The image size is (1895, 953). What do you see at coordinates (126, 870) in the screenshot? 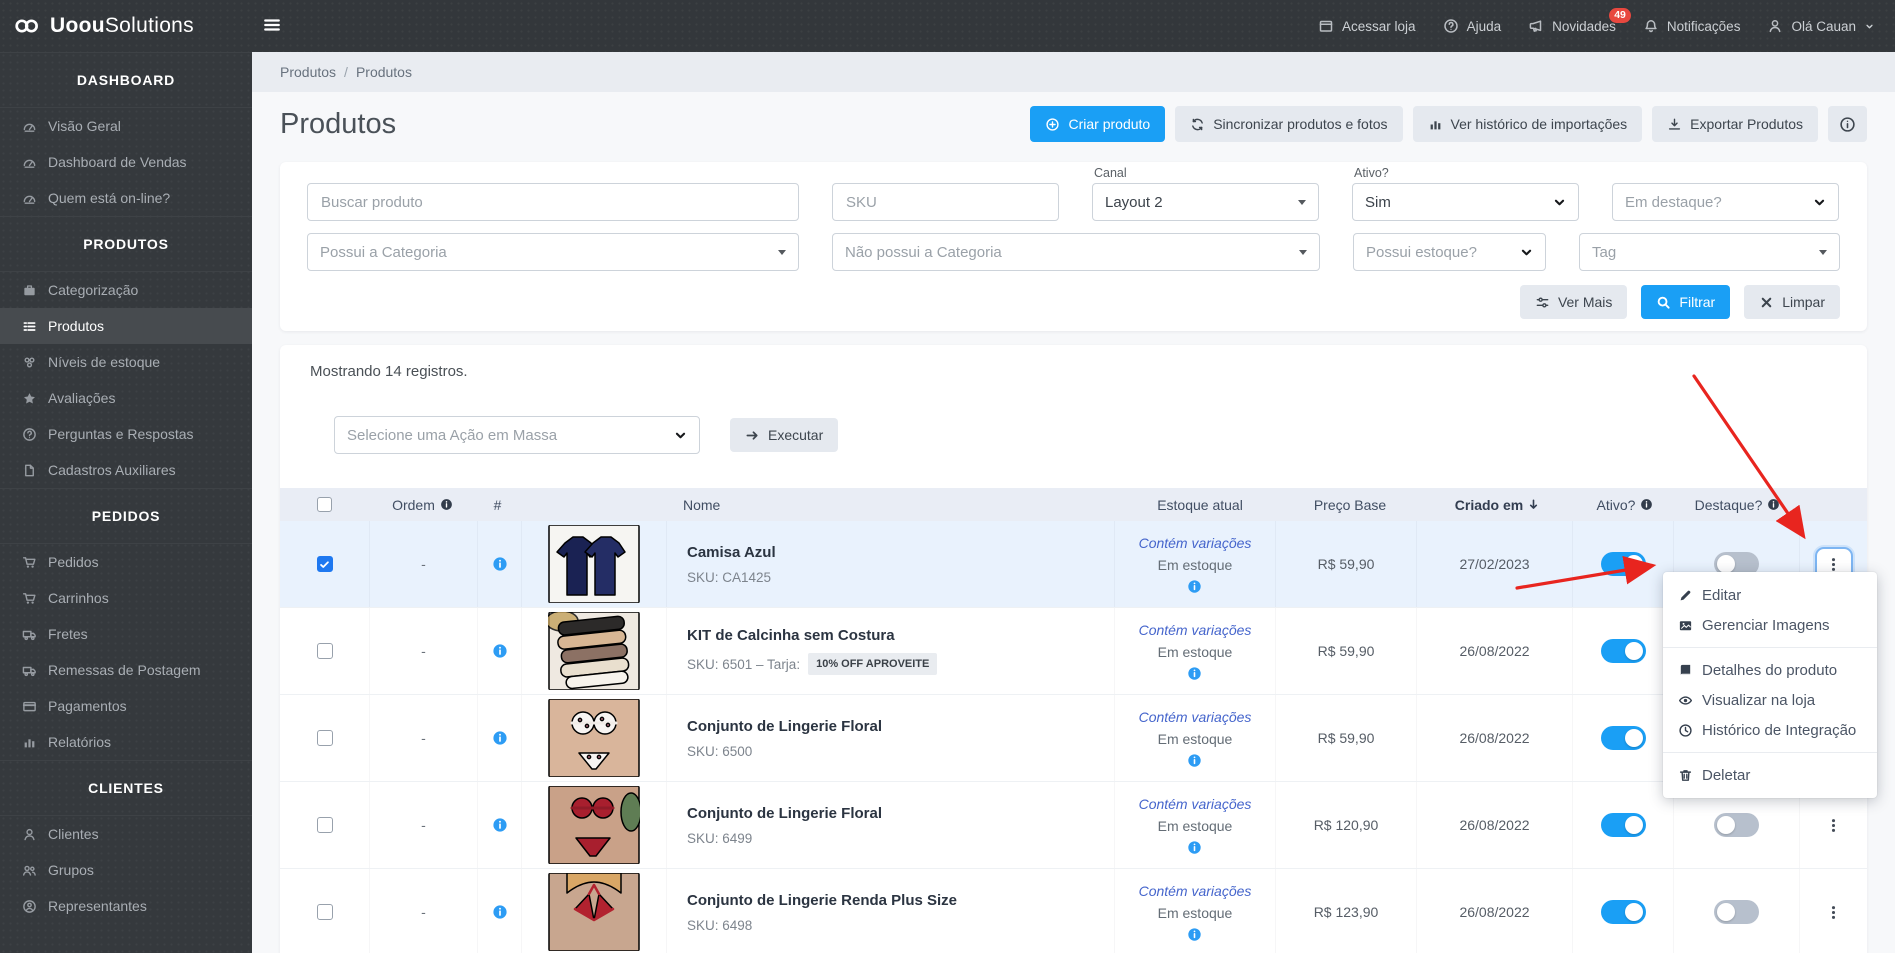
I see `sidebar-item-grupos: Grupos` at bounding box center [126, 870].